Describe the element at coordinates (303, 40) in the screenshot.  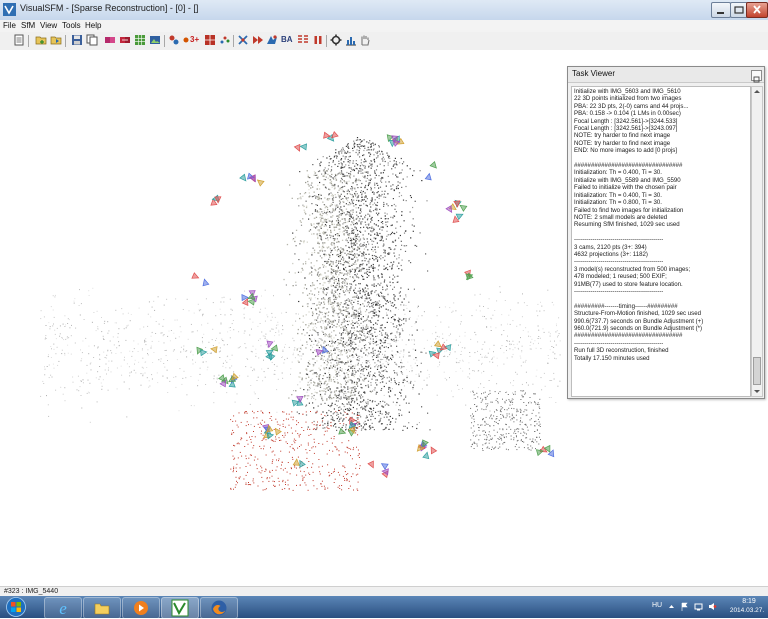
I see `matrix-icon` at that location.